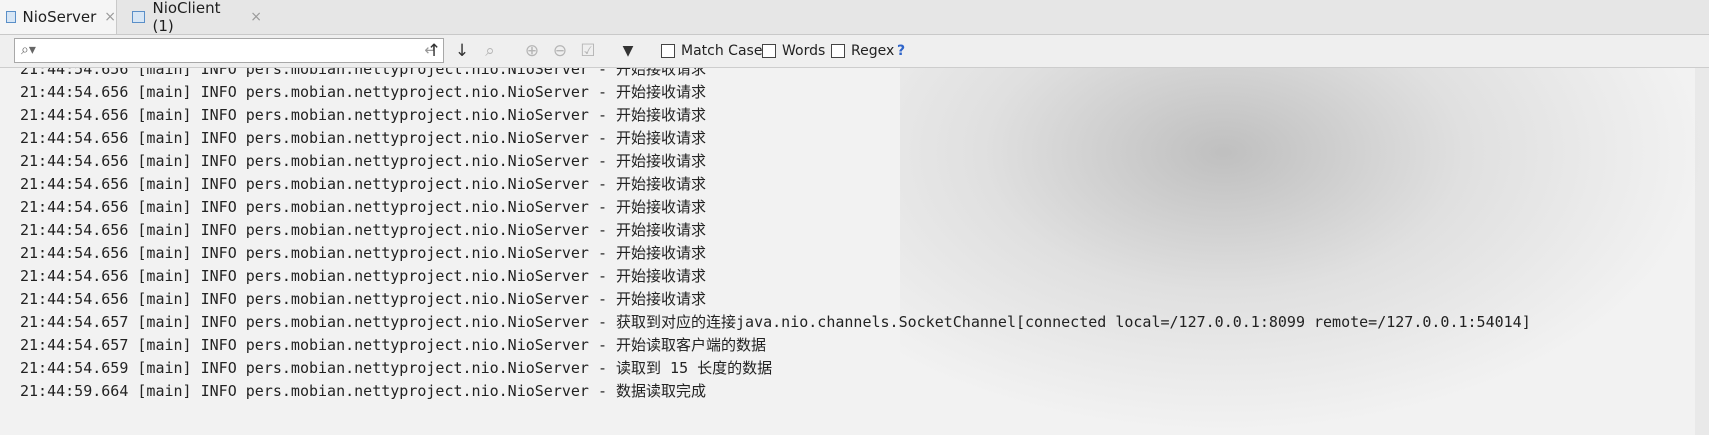 The height and width of the screenshot is (435, 1709). I want to click on search-icon: ⌕▾, so click(28, 50).